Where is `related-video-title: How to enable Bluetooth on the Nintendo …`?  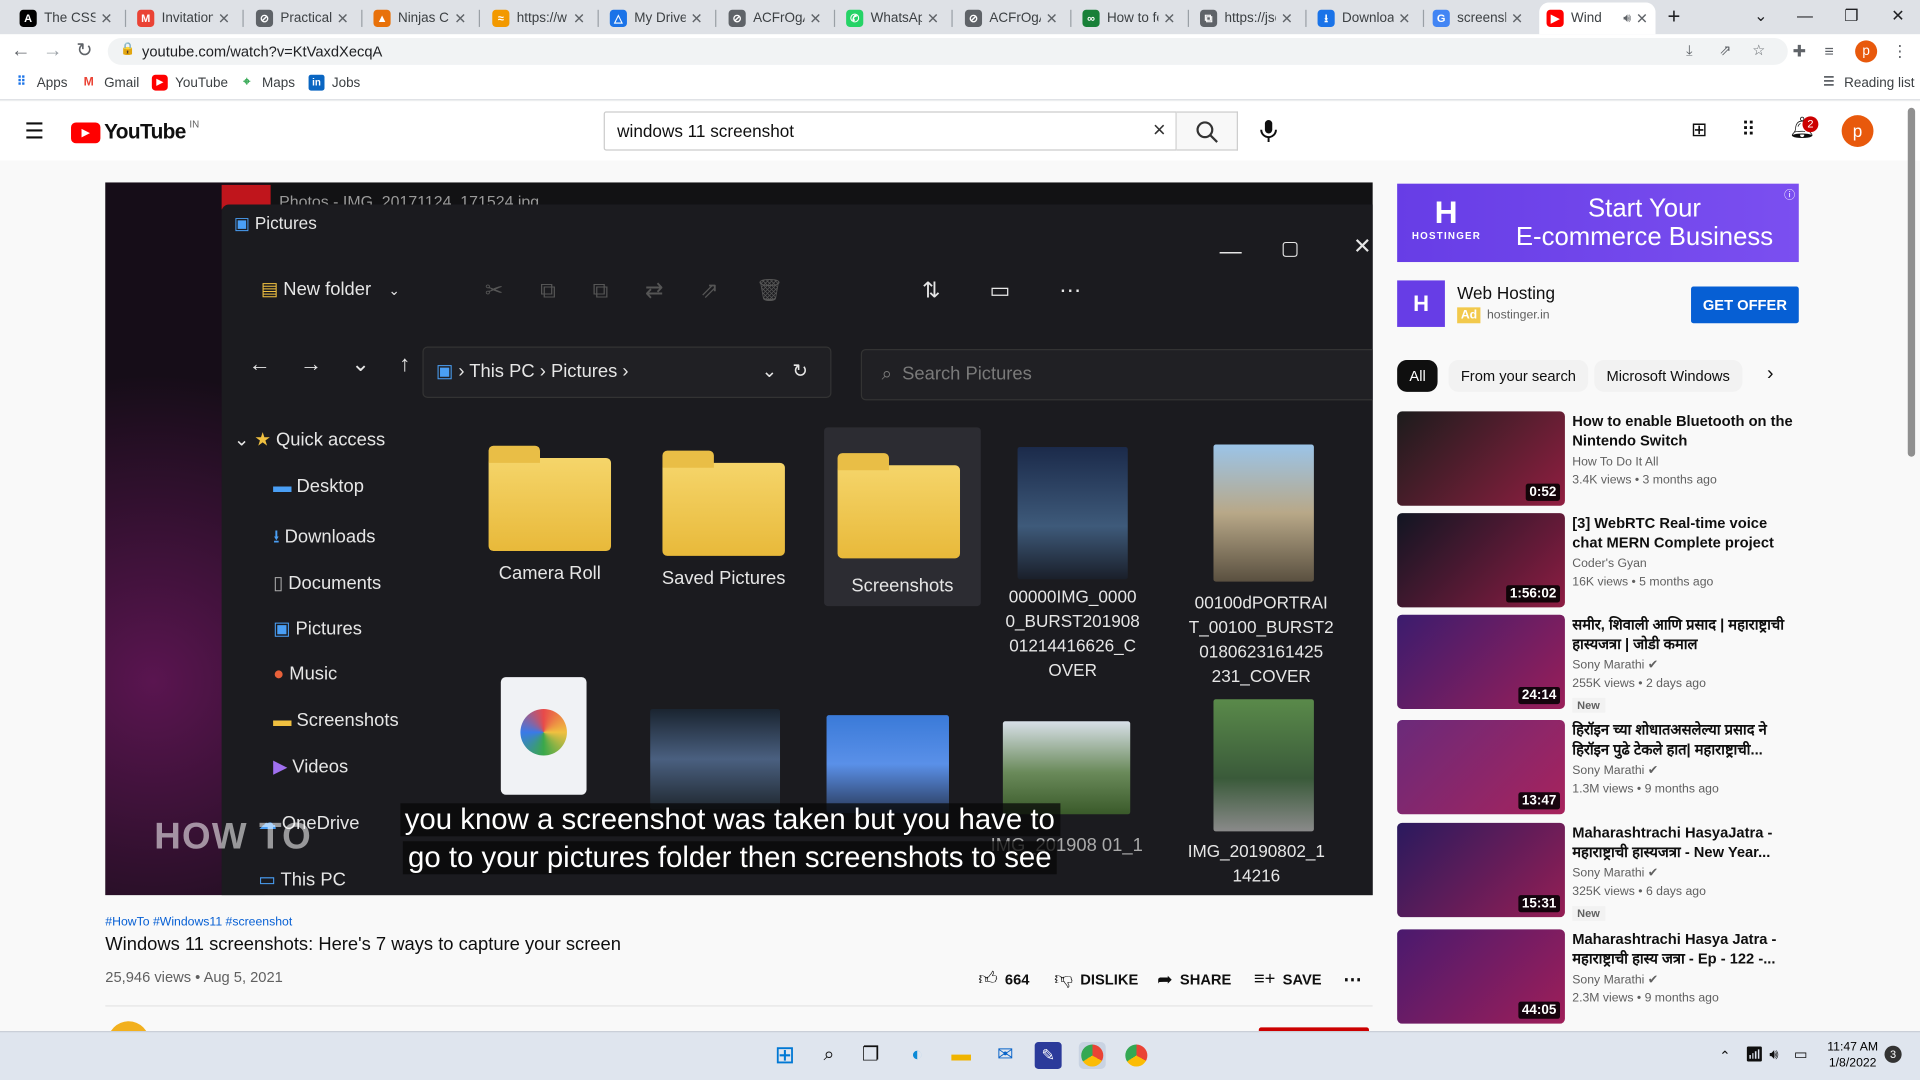 related-video-title: How to enable Bluetooth on the Nintendo … is located at coordinates (1682, 430).